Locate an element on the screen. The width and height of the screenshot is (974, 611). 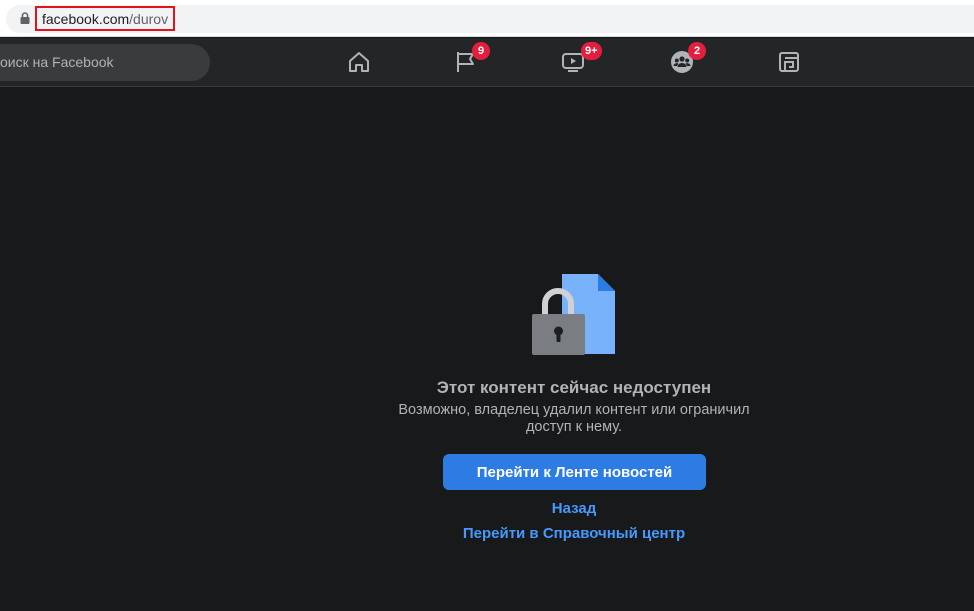
facebook-top-nav: оиск на Facebook 9 9+ 2 is located at coordinates (487, 62).